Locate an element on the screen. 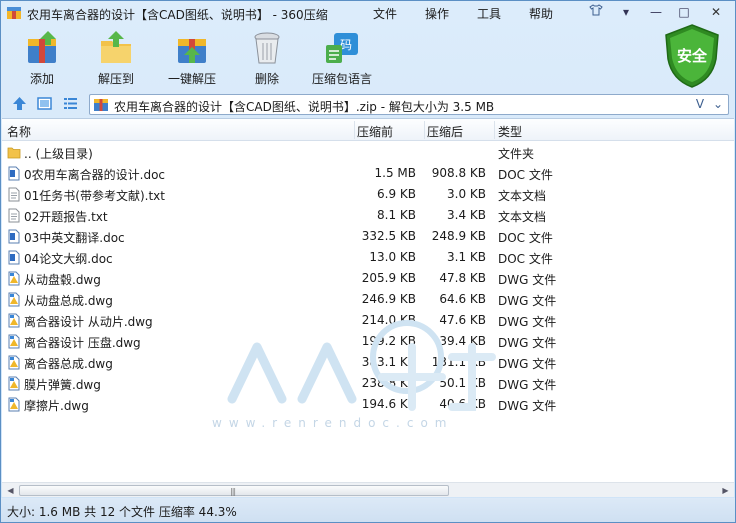  doc-file-icon is located at coordinates (14, 236).